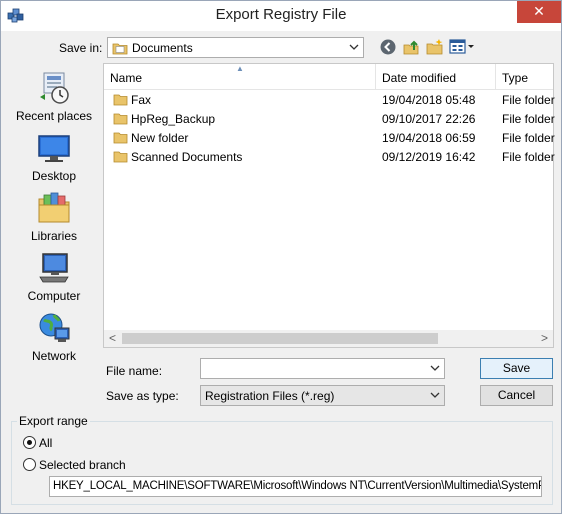  Describe the element at coordinates (134, 371) in the screenshot. I see `file-name-label: File name:` at that location.